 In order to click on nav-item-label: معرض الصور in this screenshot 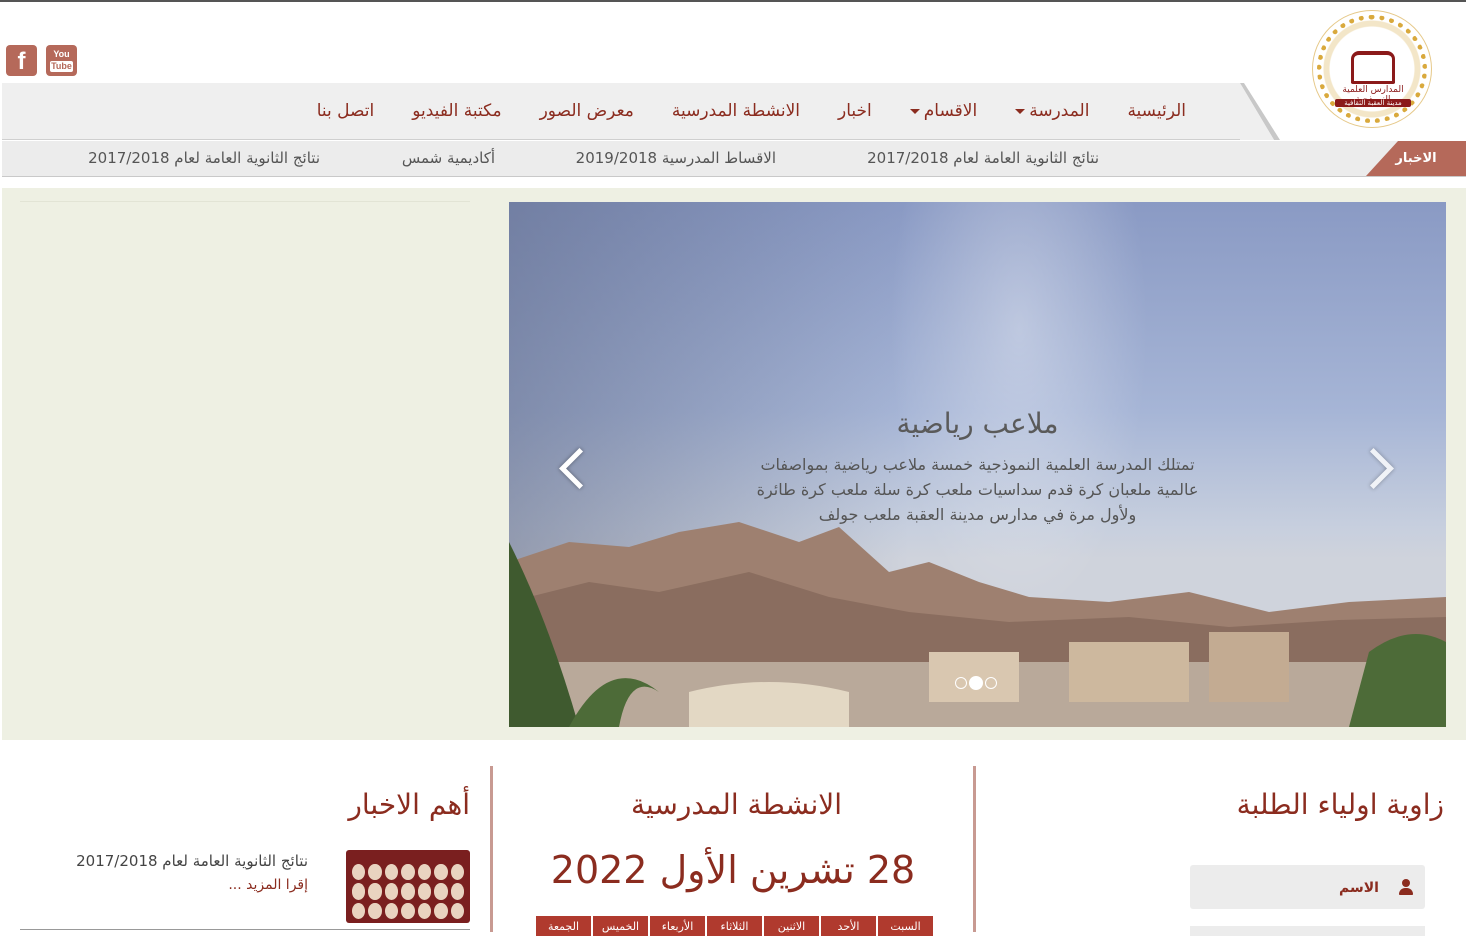, I will do `click(586, 111)`.